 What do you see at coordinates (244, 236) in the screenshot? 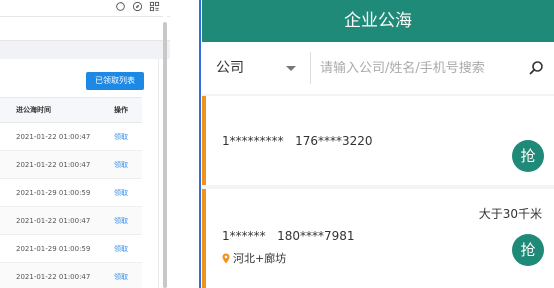
I see `contact-name: 1******` at bounding box center [244, 236].